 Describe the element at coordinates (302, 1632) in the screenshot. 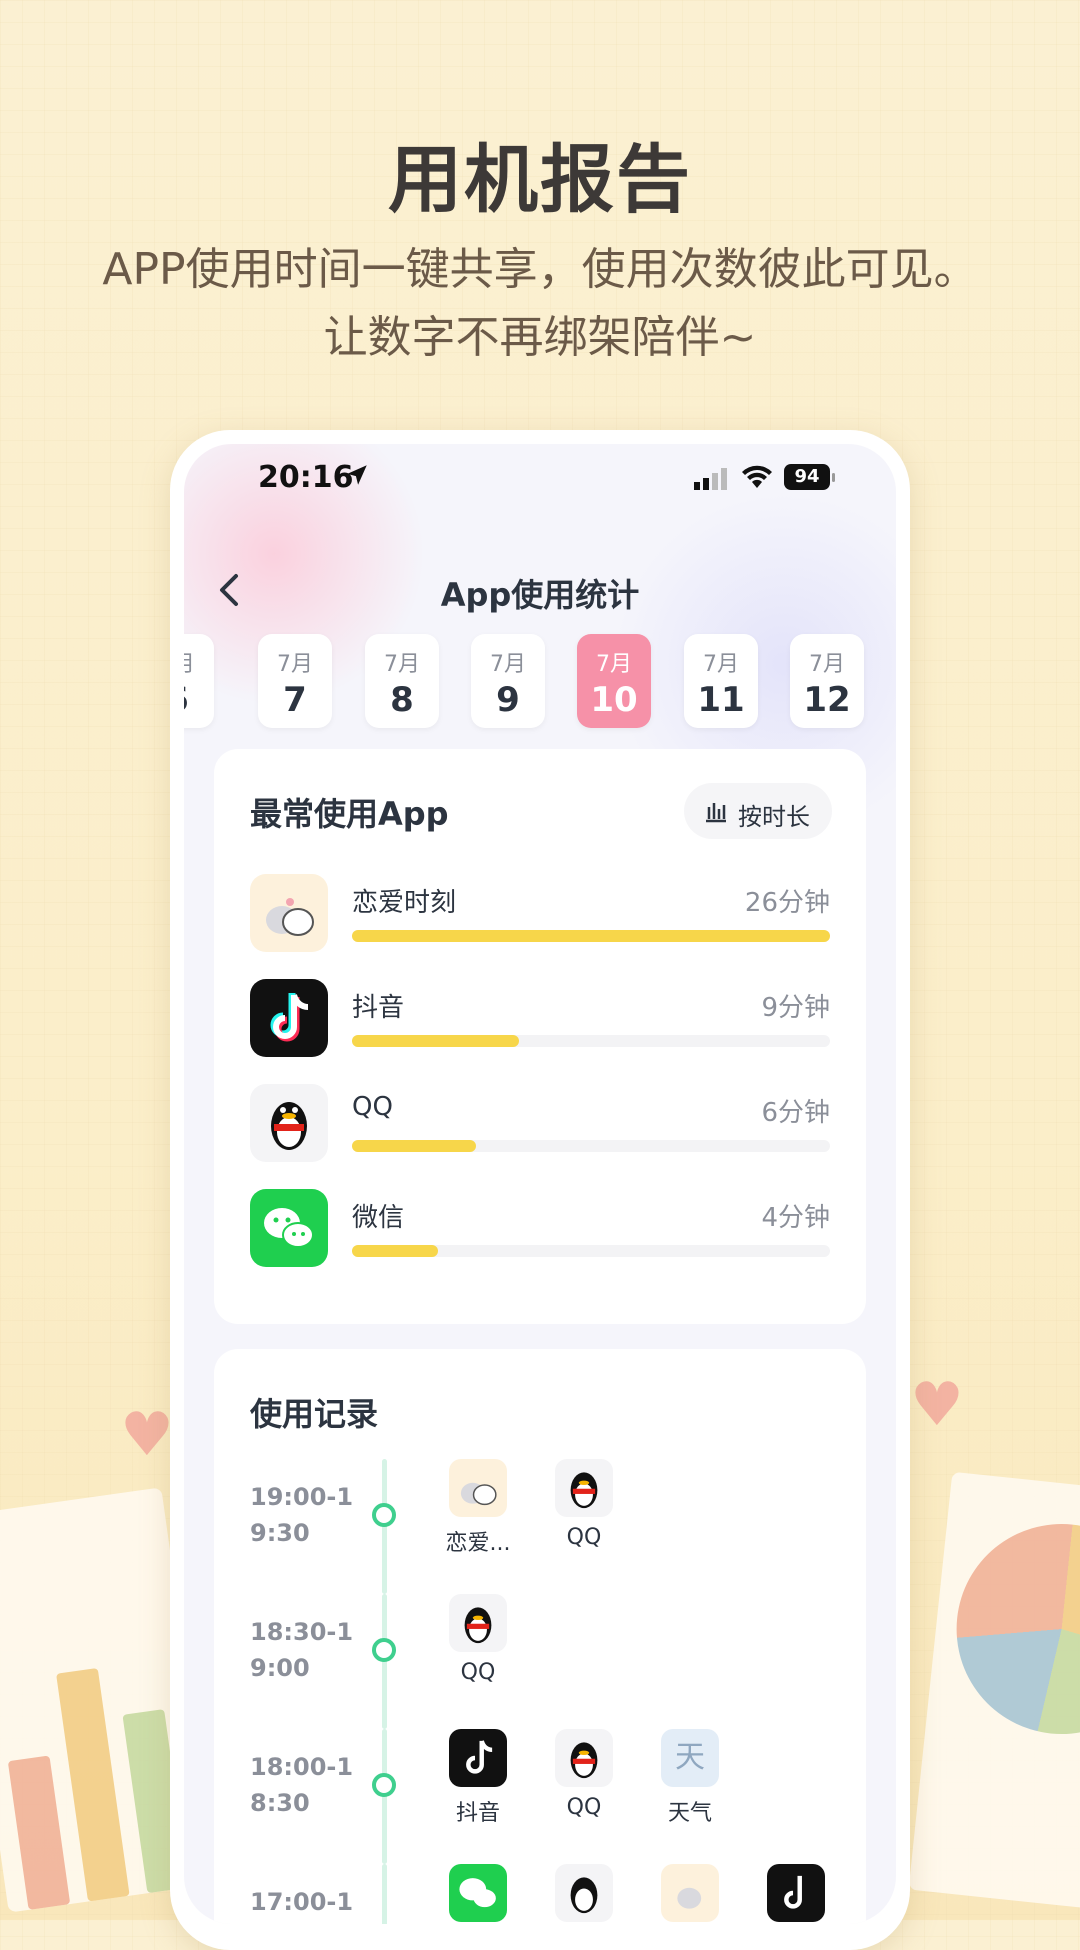

I see `record-time-line1: 18:30-1` at that location.